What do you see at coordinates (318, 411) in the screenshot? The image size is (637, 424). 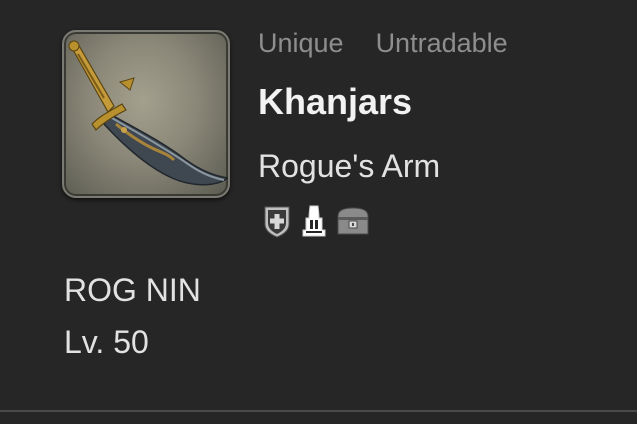 I see `divider` at bounding box center [318, 411].